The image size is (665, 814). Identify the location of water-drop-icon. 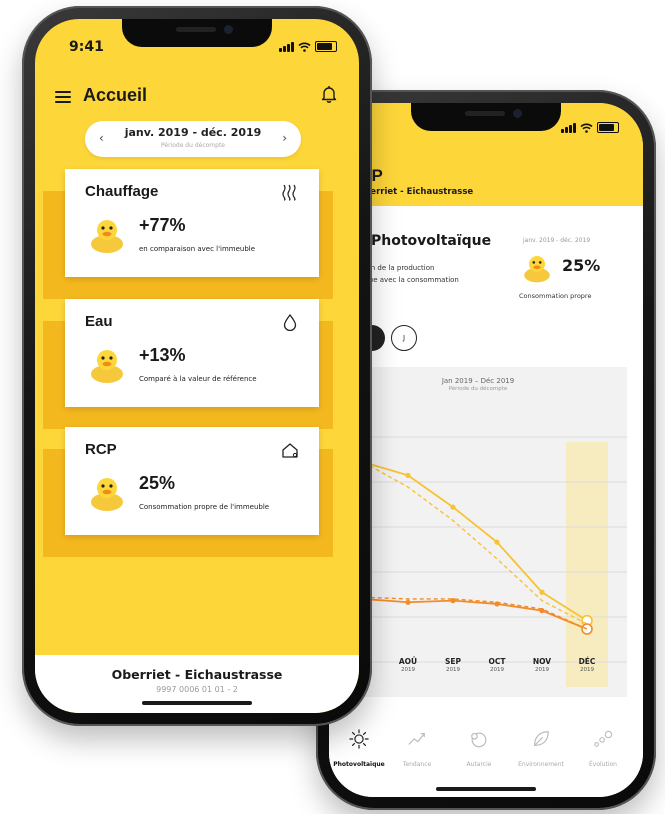
(290, 322).